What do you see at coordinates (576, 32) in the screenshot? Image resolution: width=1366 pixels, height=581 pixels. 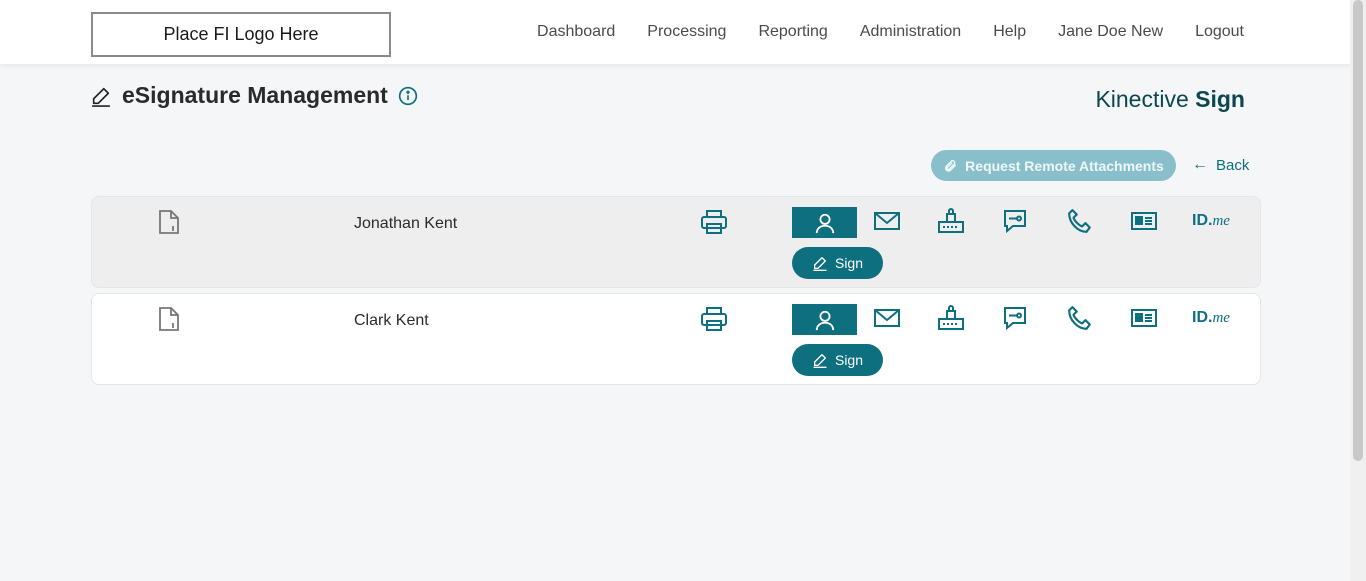 I see `nav-dashboard: Dashboard` at bounding box center [576, 32].